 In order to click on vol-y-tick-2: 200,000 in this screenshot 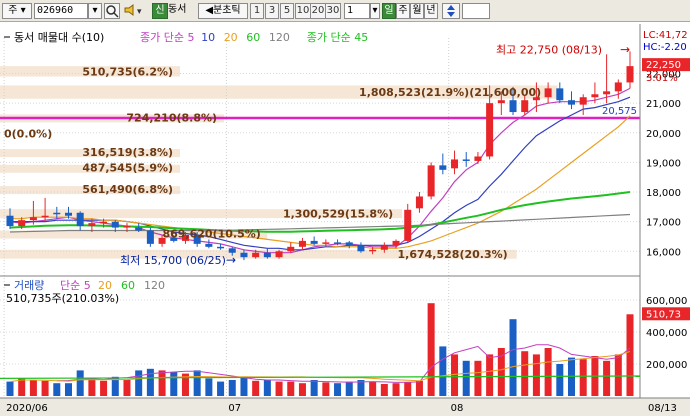, I will do `click(666, 365)`.